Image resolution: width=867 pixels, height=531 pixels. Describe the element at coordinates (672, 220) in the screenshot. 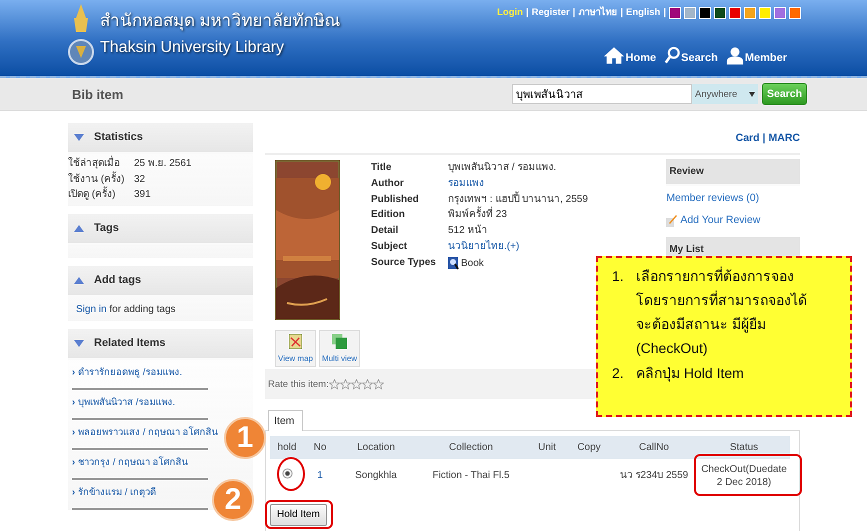

I see `pencil-icon` at that location.